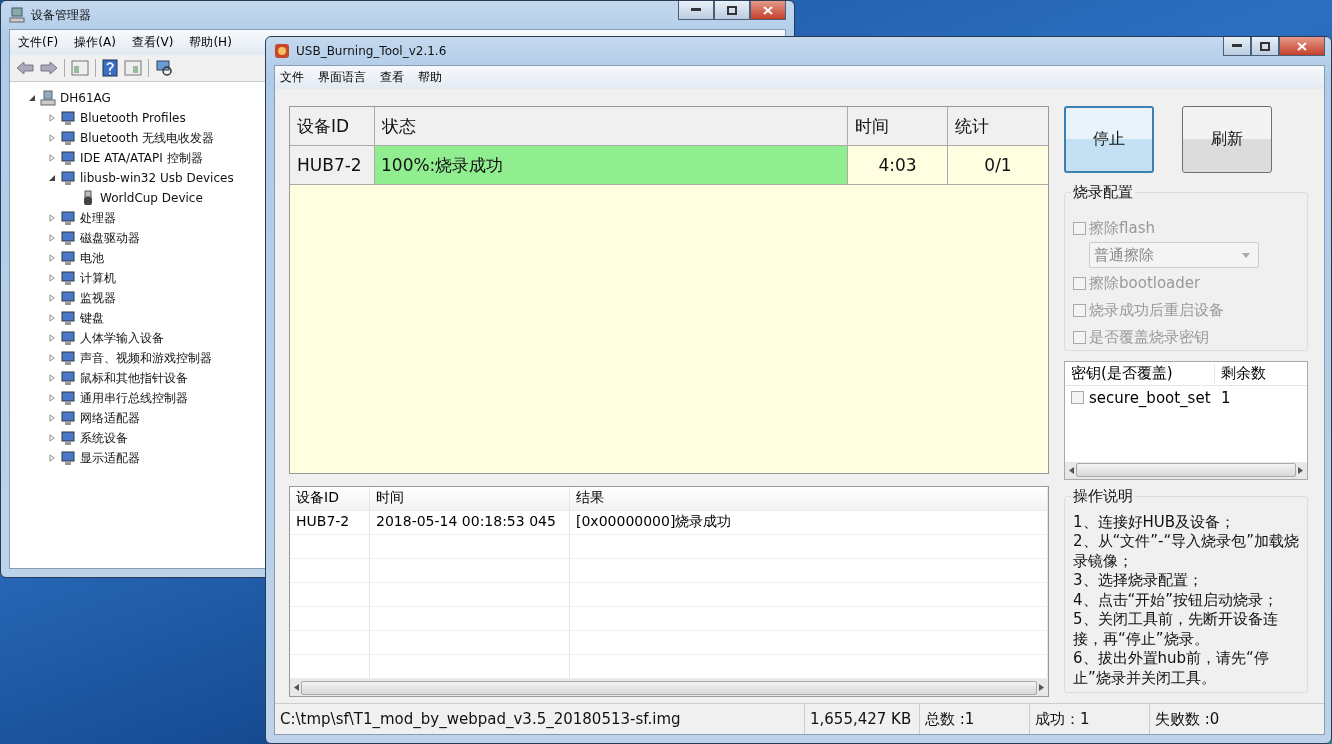 This screenshot has width=1332, height=744. What do you see at coordinates (98, 278) in the screenshot?
I see `tree-item: 计算机` at bounding box center [98, 278].